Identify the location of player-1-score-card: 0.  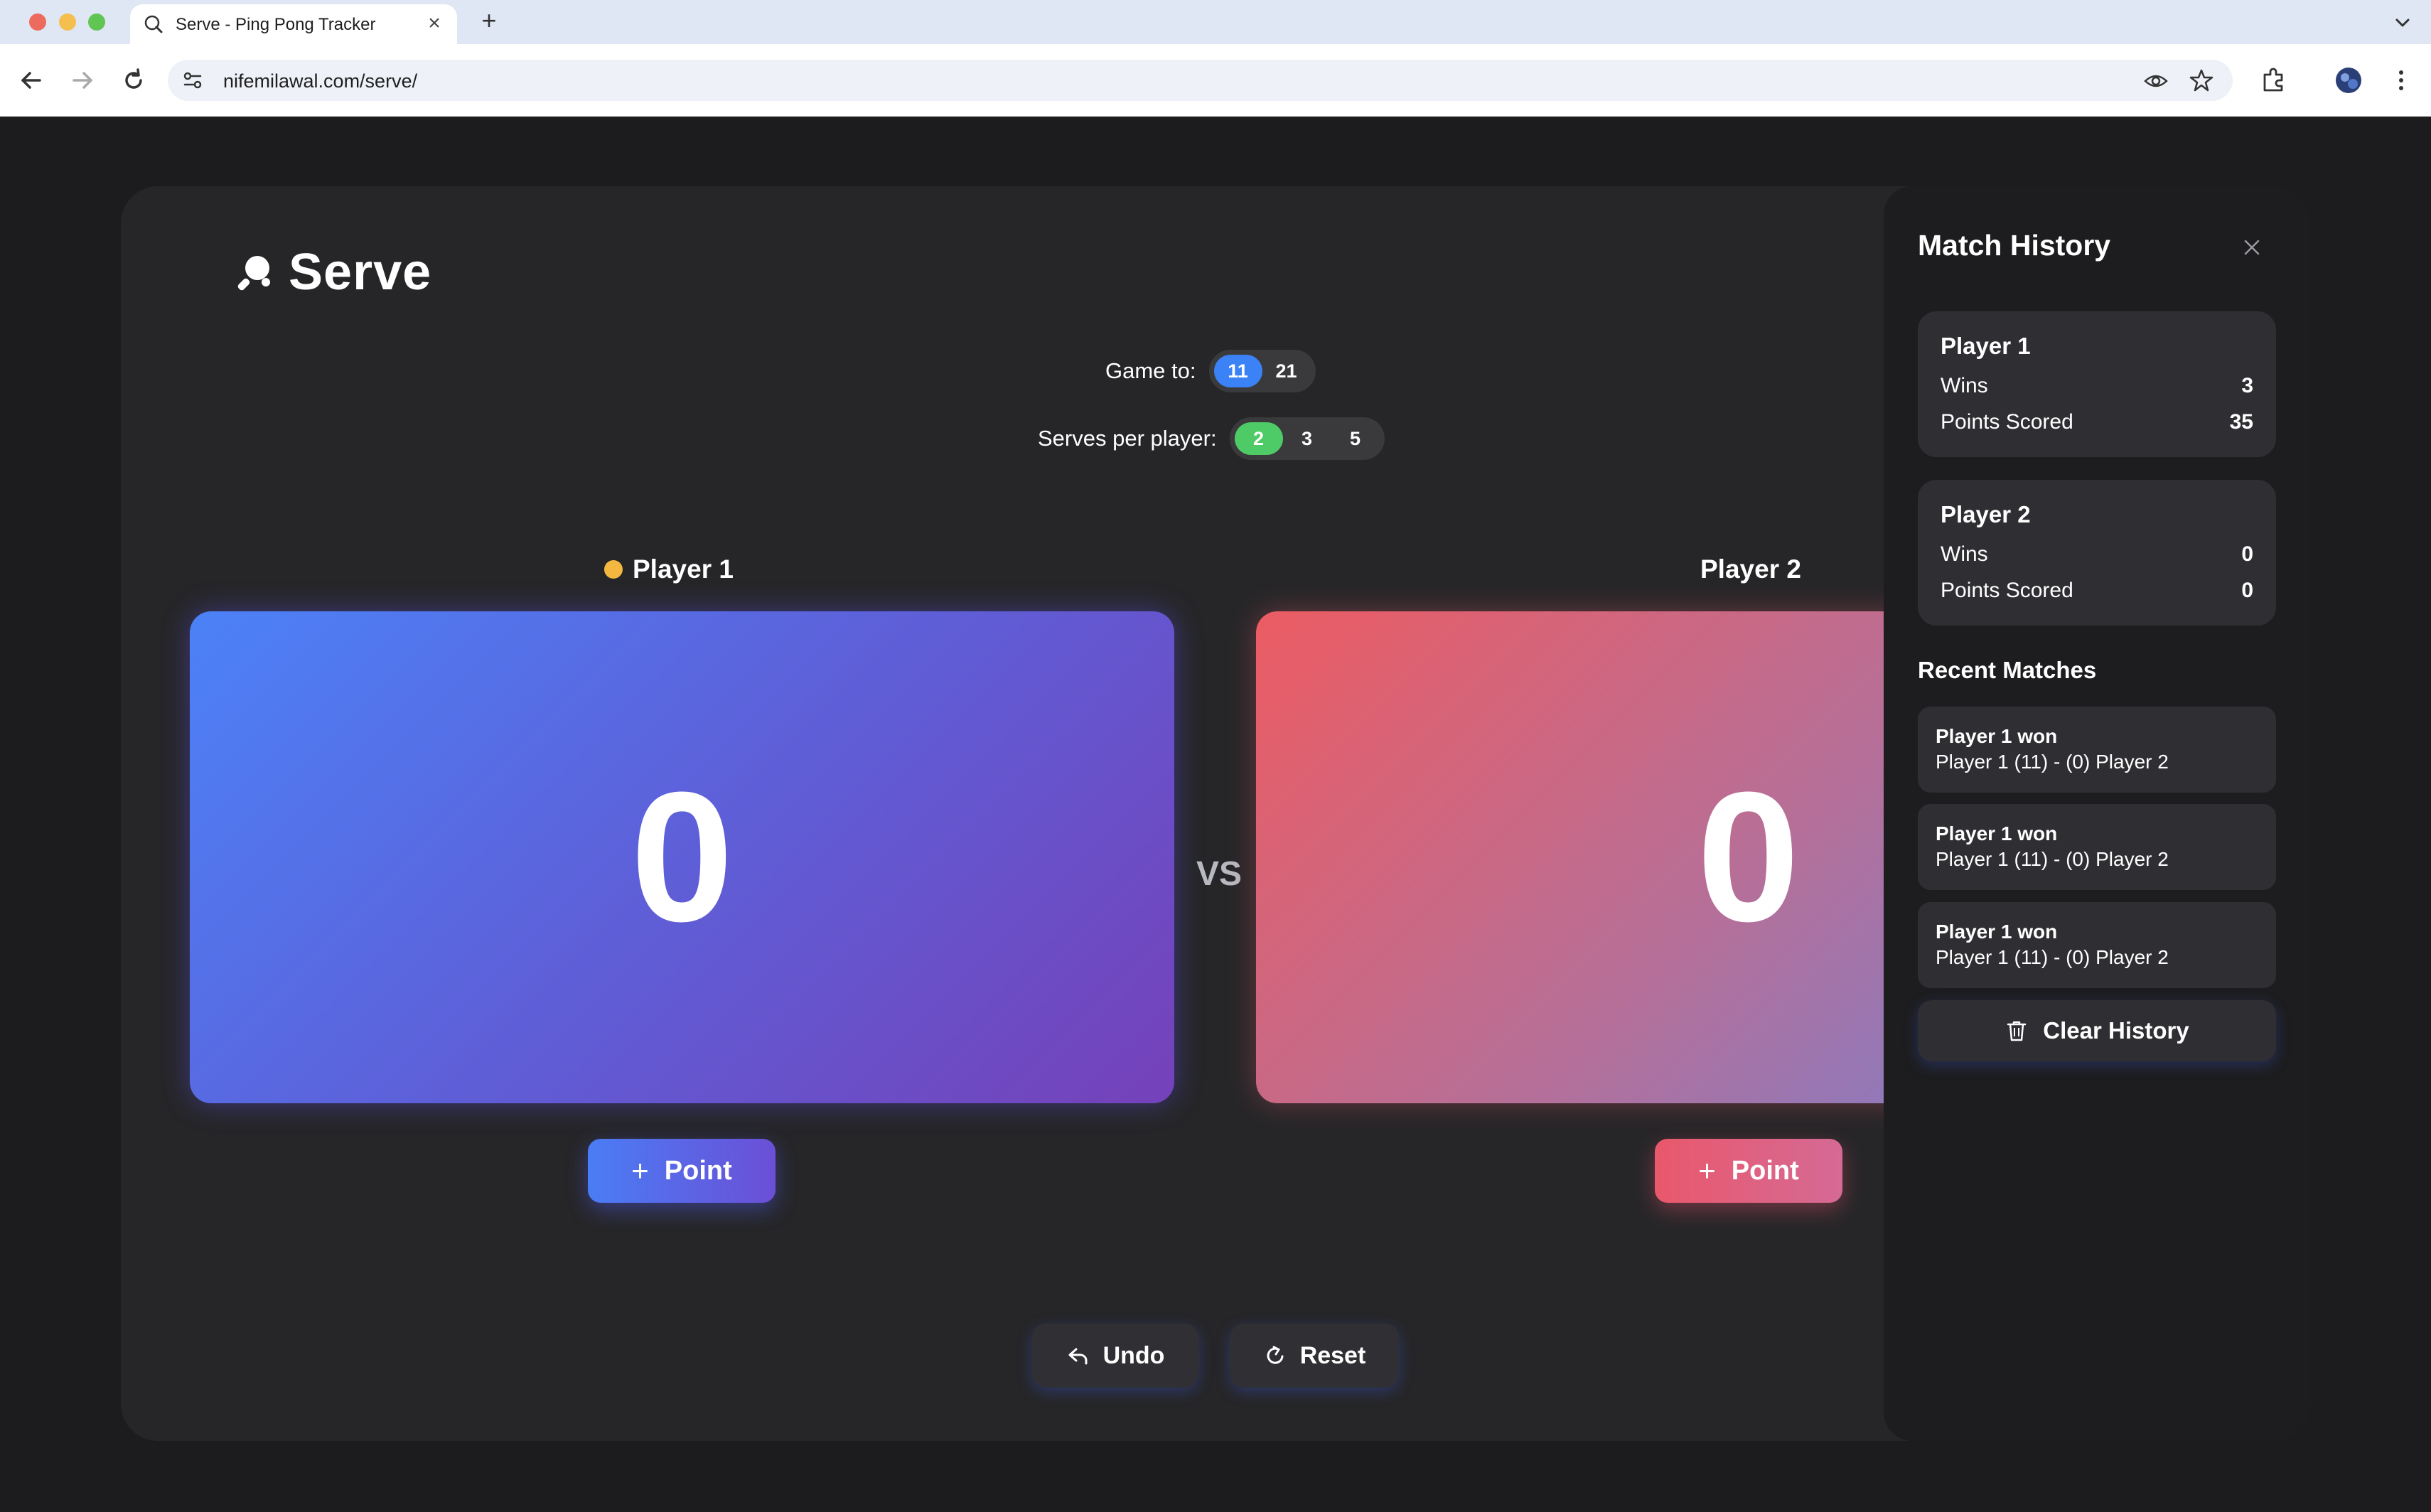
(682, 857).